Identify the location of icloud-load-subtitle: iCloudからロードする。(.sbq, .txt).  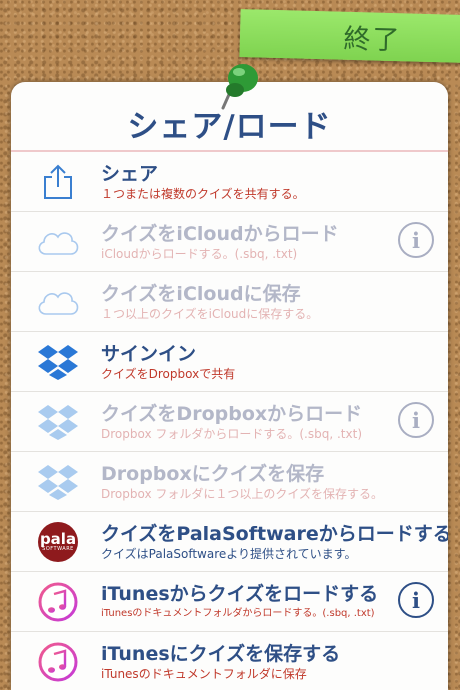
(199, 253).